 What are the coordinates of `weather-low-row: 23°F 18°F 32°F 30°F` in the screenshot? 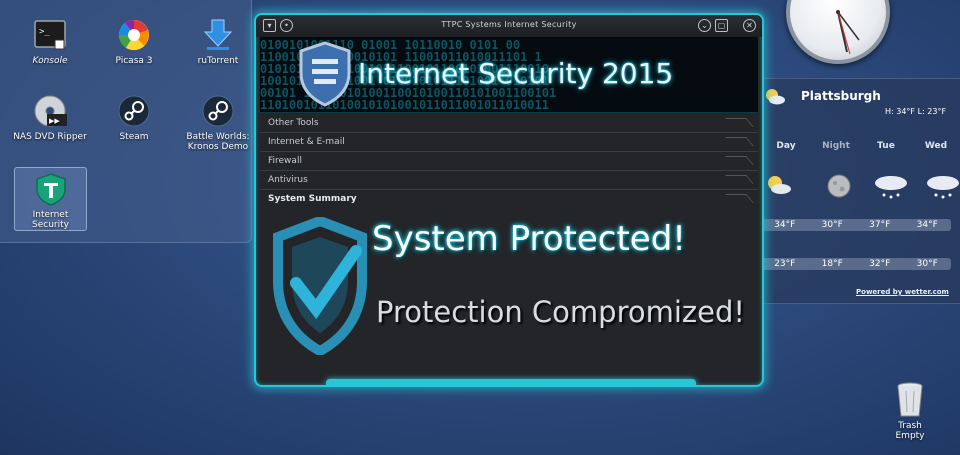 It's located at (856, 264).